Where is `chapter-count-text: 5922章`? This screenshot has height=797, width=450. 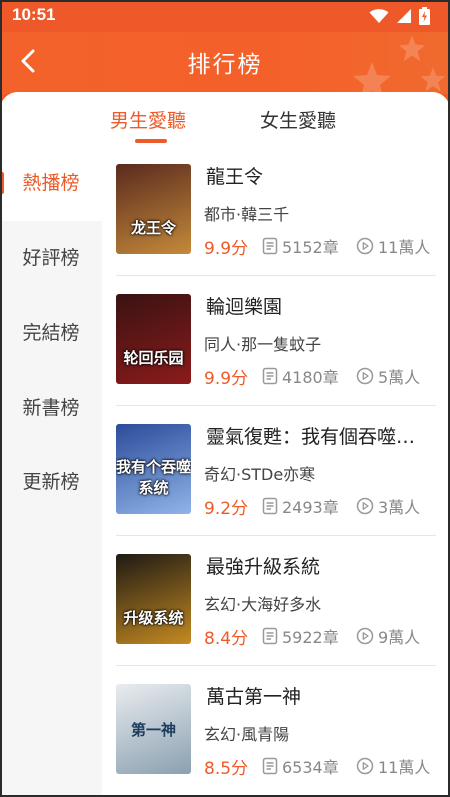
chapter-count-text: 5922章 is located at coordinates (310, 637).